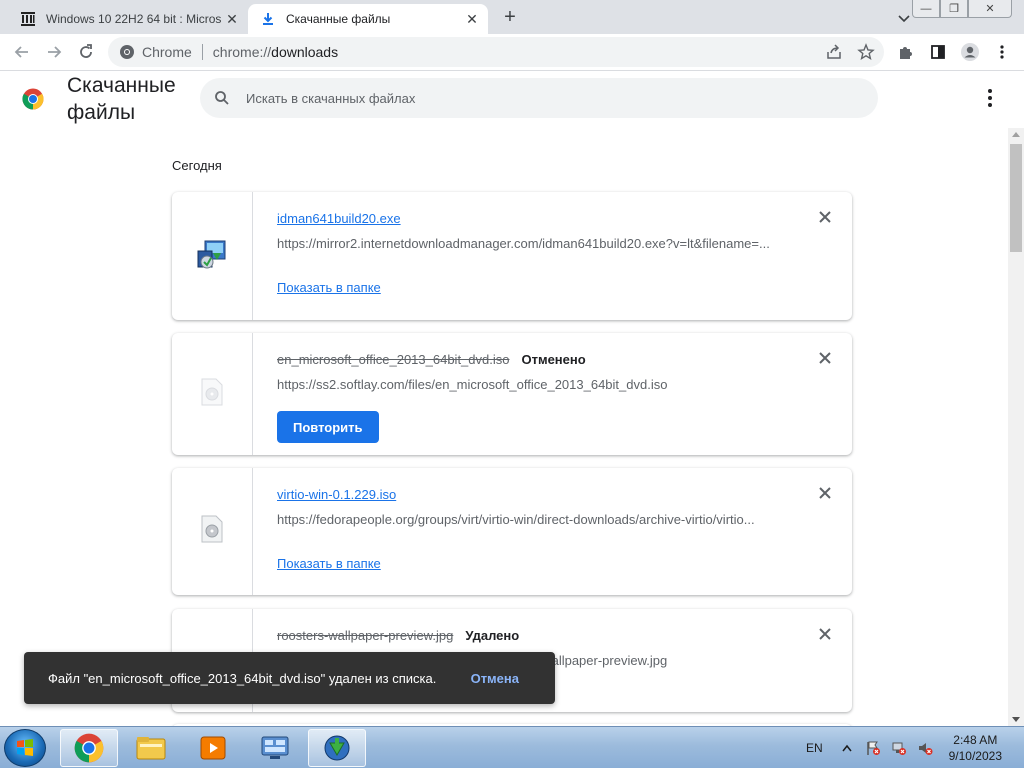 Image resolution: width=1024 pixels, height=769 pixels. I want to click on file-name-link: virtio-win-0.1.229.iso, so click(336, 494).